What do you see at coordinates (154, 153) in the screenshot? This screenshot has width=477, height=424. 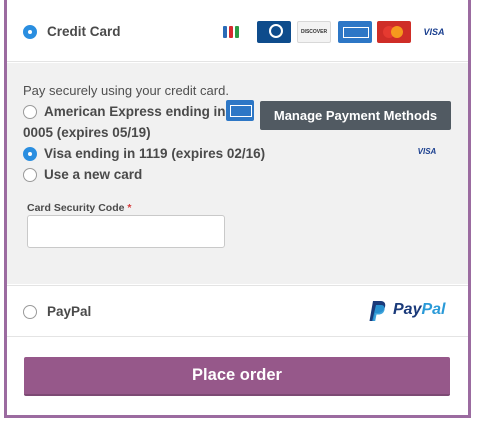 I see `saved-card-visa-label: Visa ending in 1119 (expires 02/16)` at bounding box center [154, 153].